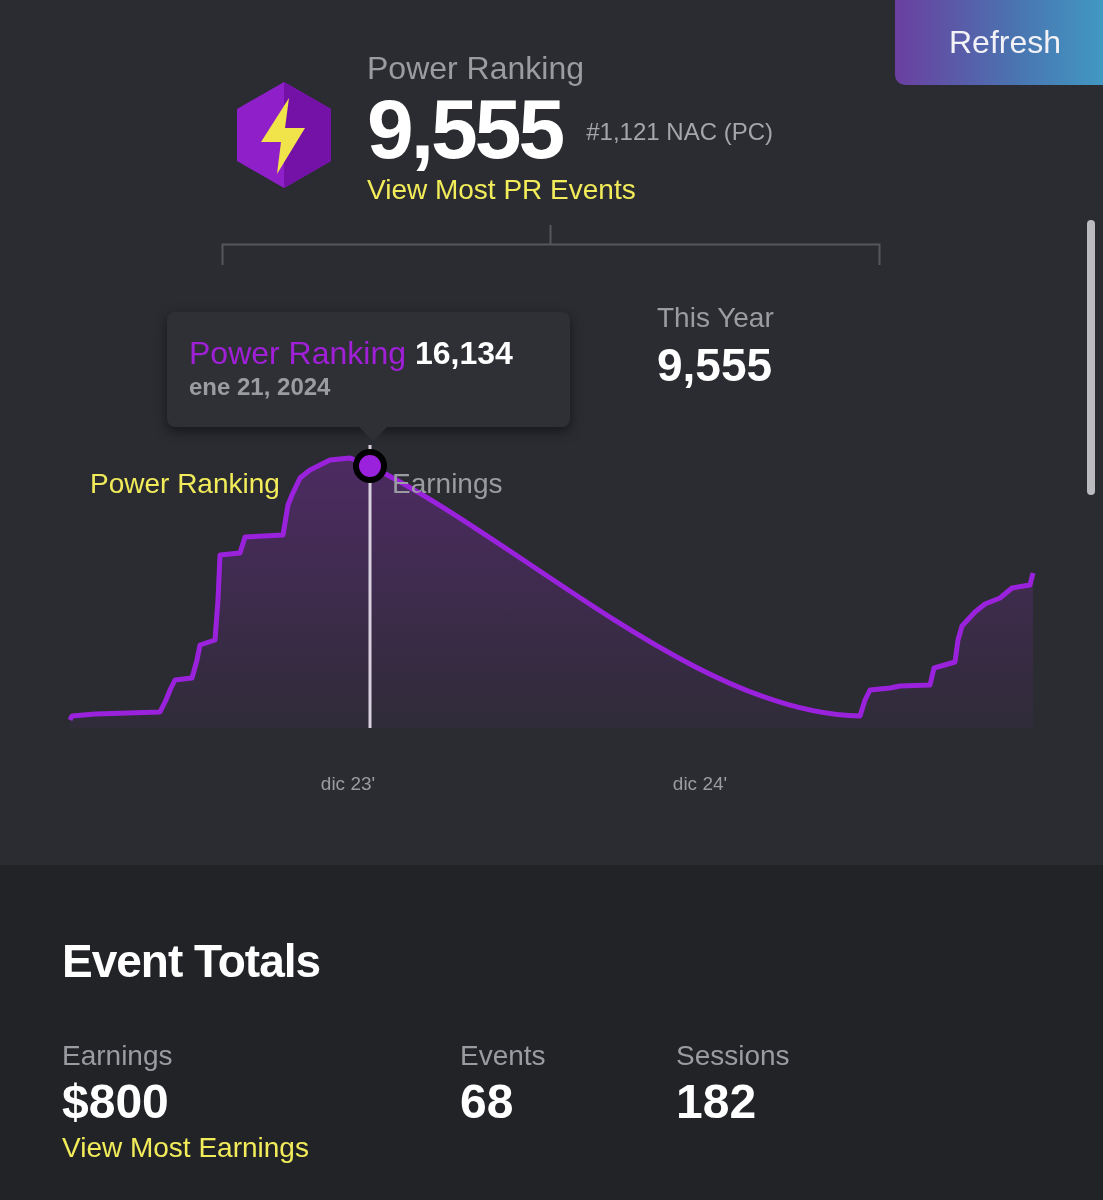  Describe the element at coordinates (348, 783) in the screenshot. I see `axis-label: dic 23'` at that location.